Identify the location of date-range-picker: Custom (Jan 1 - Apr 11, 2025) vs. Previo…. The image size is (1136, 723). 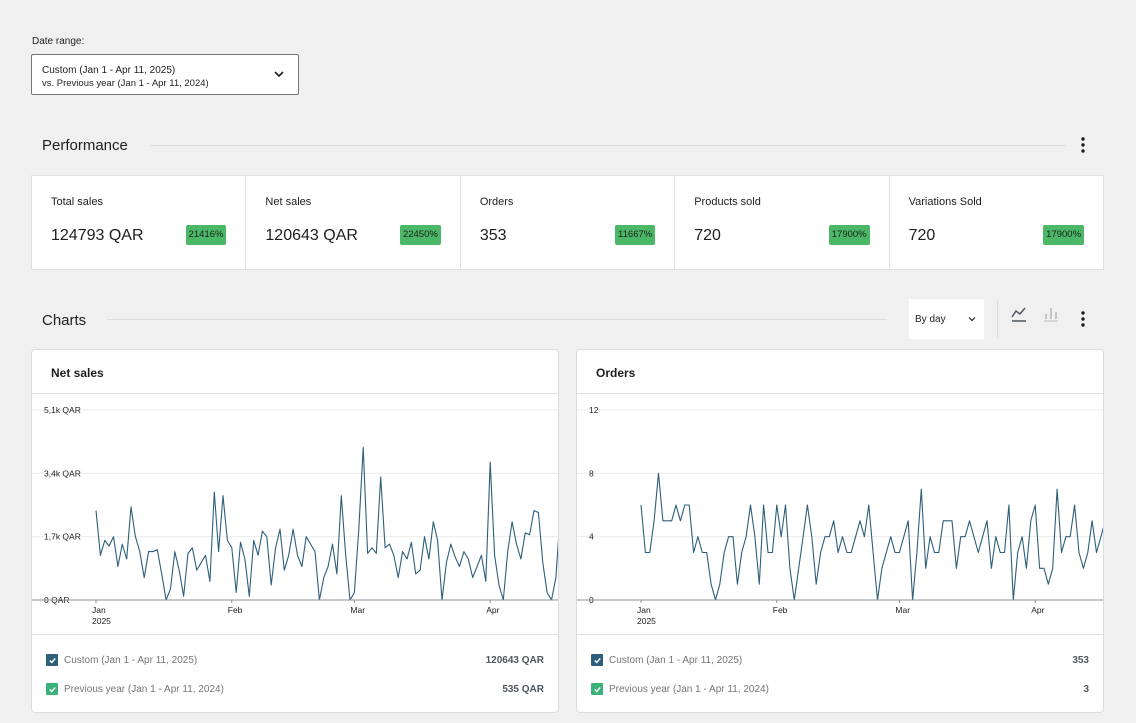
(165, 74).